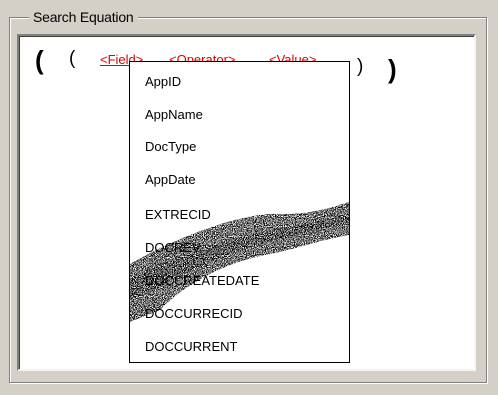 The width and height of the screenshot is (498, 395). I want to click on dropdown-item-doctype: DocType, so click(170, 147).